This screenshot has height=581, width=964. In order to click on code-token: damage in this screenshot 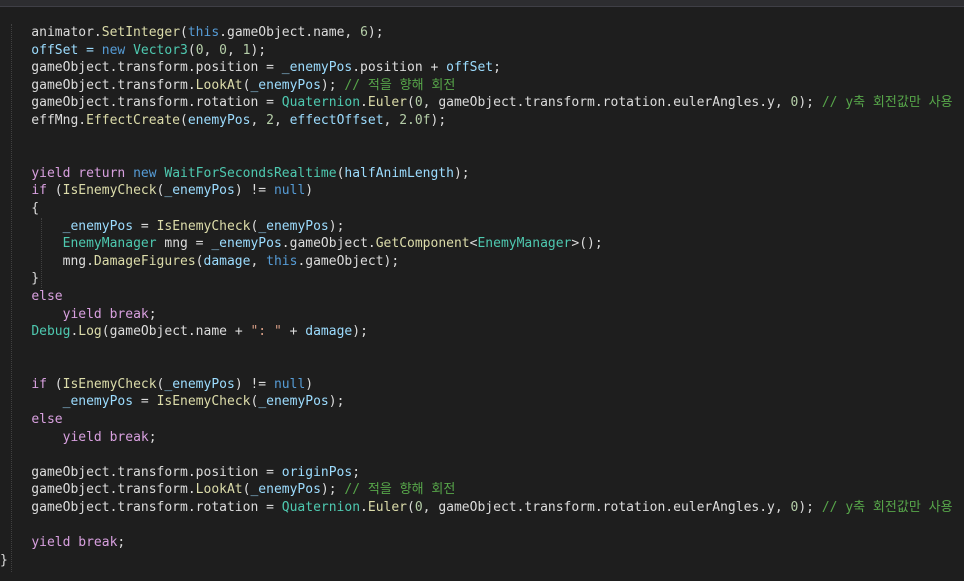, I will do `click(329, 332)`.